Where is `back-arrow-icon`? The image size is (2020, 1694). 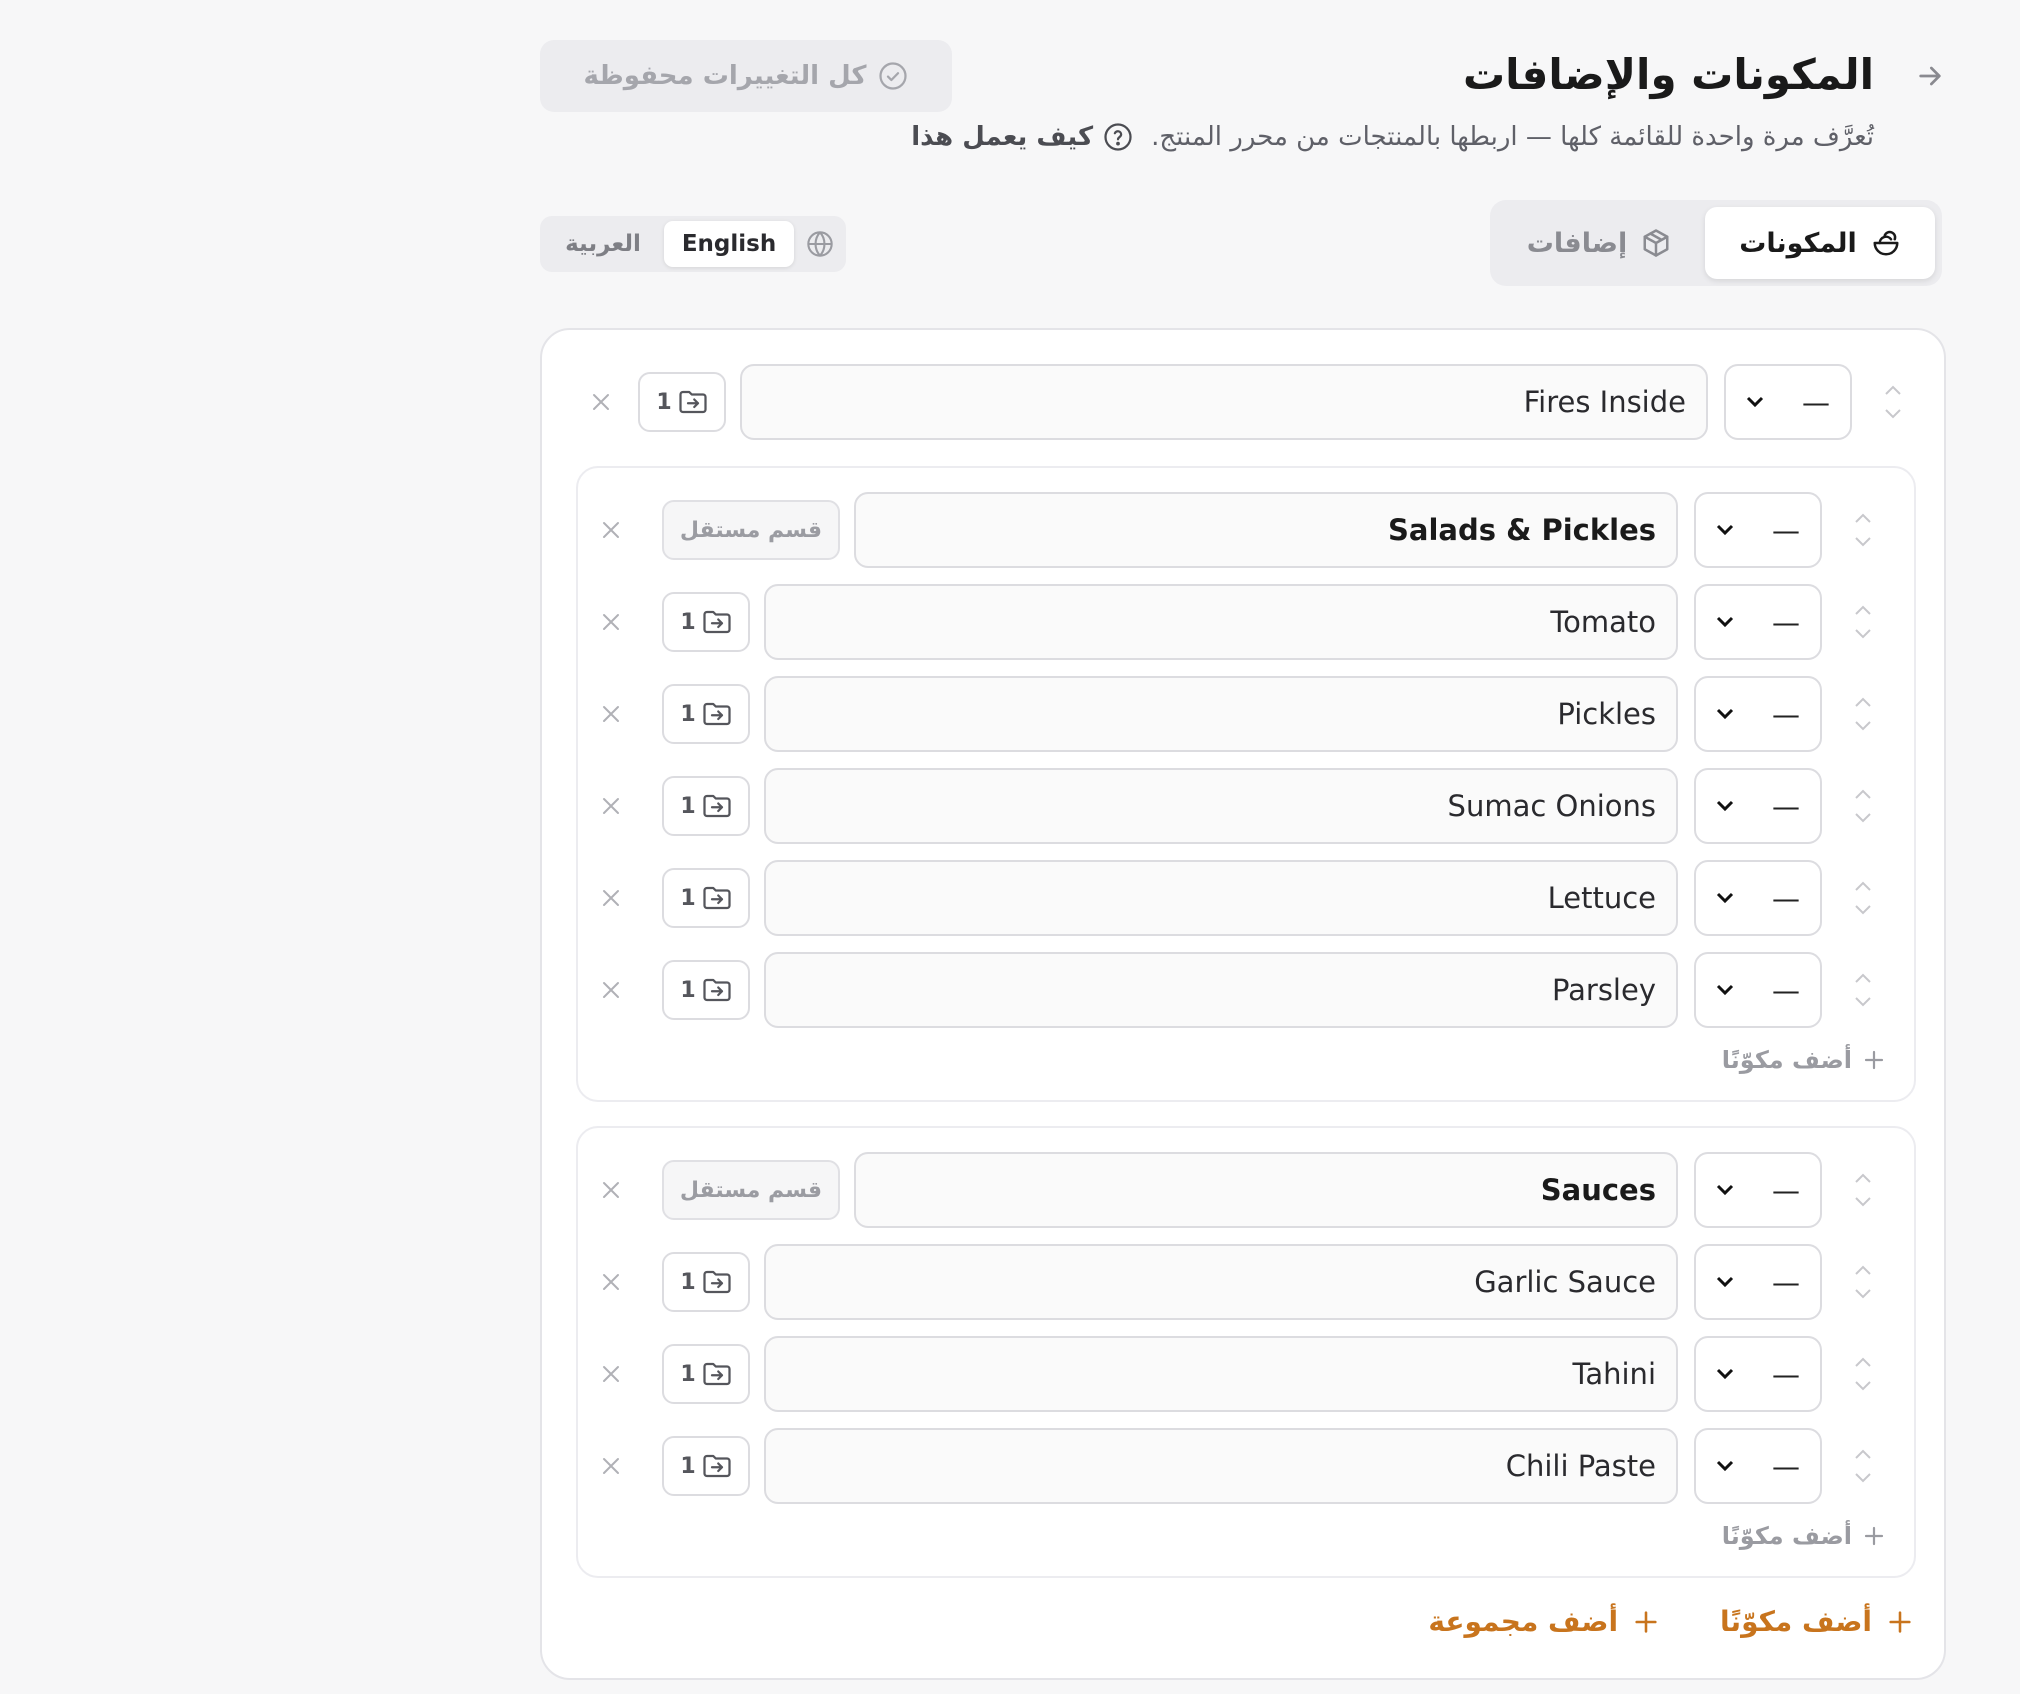
back-arrow-icon is located at coordinates (1930, 76).